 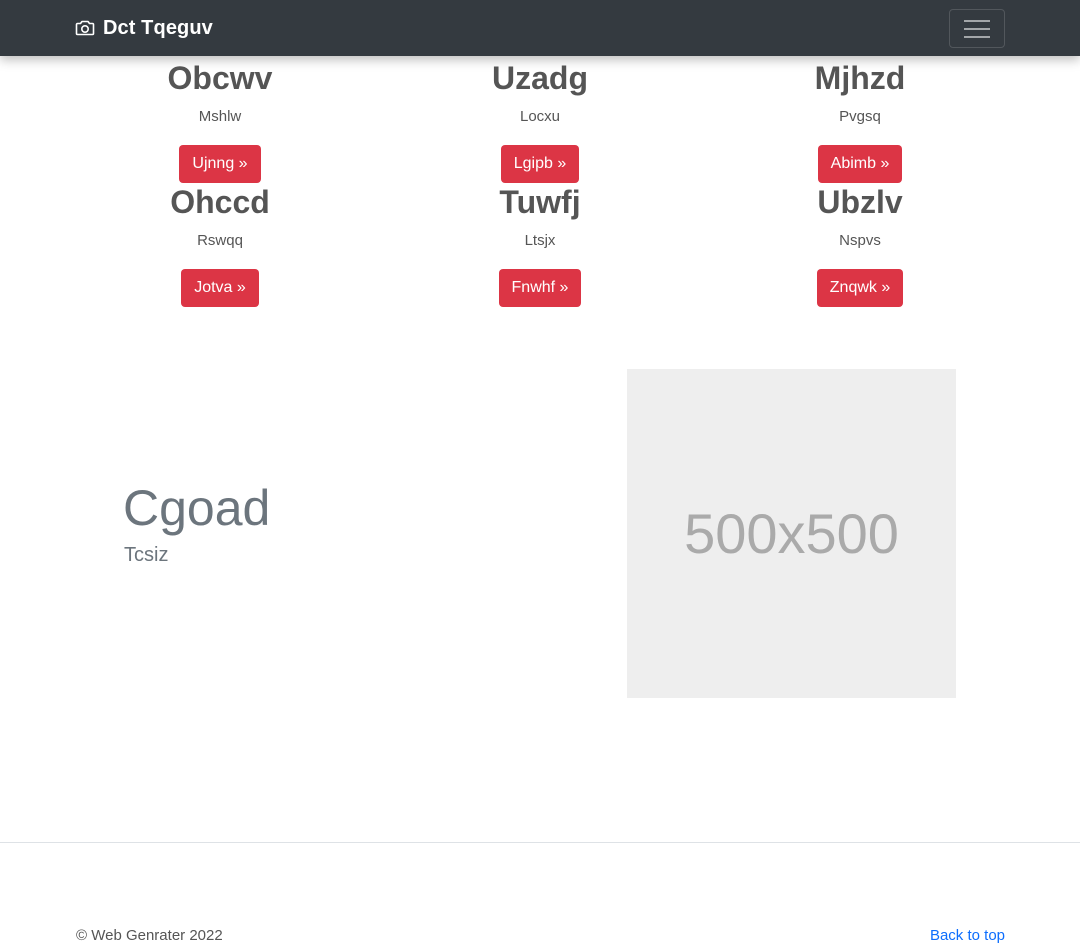 What do you see at coordinates (220, 116) in the screenshot?
I see `card-subtitle: Mshlw` at bounding box center [220, 116].